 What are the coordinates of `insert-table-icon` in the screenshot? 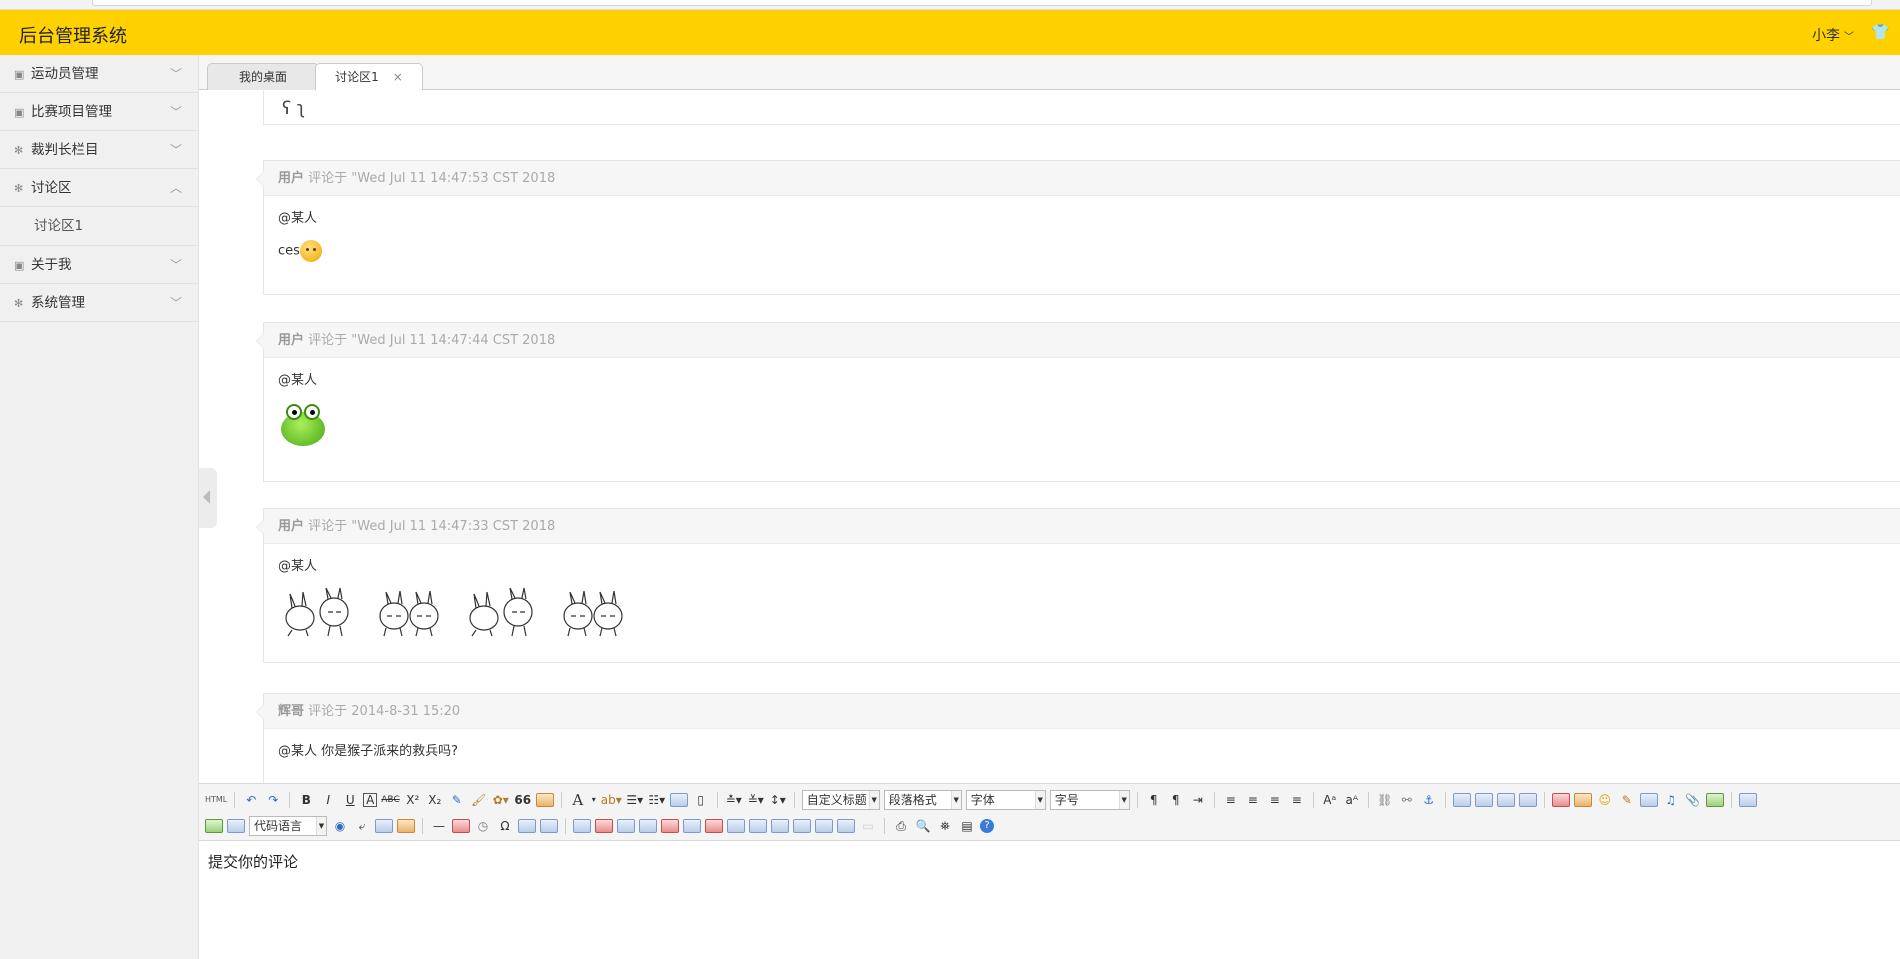 It's located at (582, 826).